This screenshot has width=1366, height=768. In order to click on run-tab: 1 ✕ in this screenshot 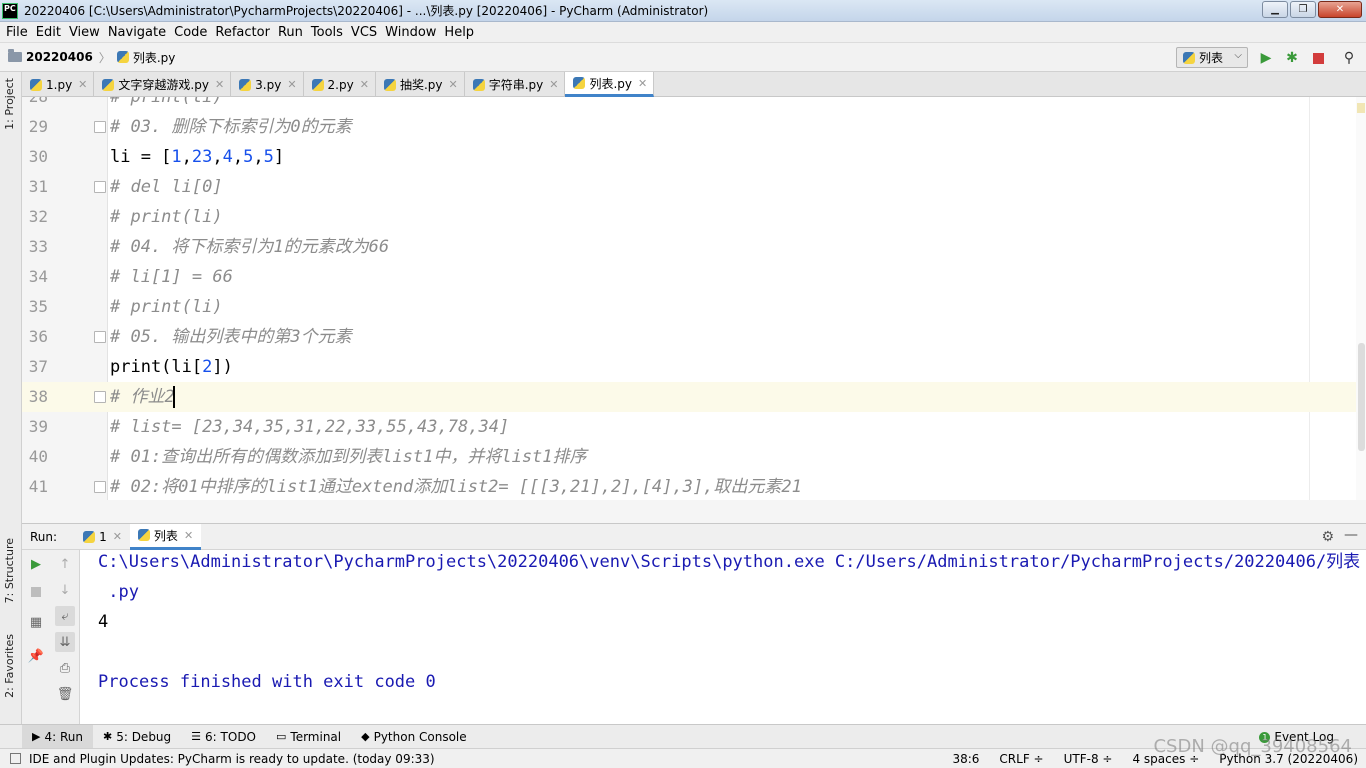, I will do `click(102, 537)`.